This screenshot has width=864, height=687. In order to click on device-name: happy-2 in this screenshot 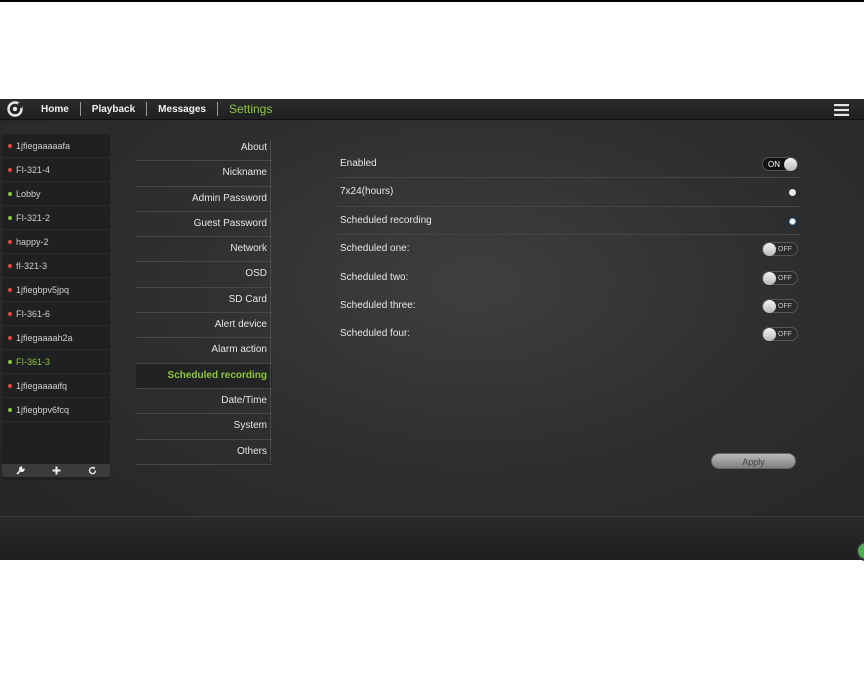, I will do `click(32, 241)`.